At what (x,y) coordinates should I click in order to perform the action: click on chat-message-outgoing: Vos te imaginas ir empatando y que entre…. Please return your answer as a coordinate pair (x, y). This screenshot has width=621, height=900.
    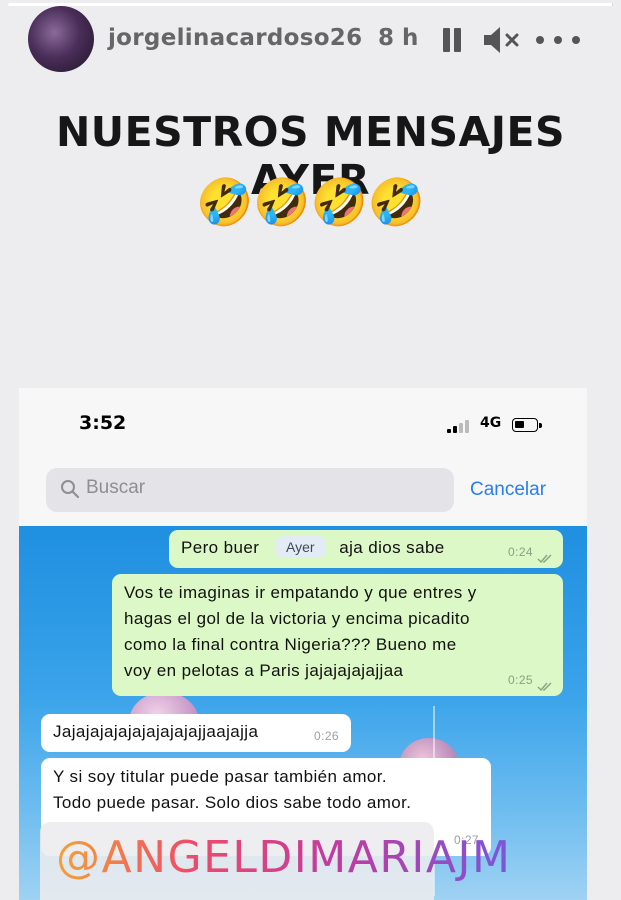
    Looking at the image, I should click on (337, 635).